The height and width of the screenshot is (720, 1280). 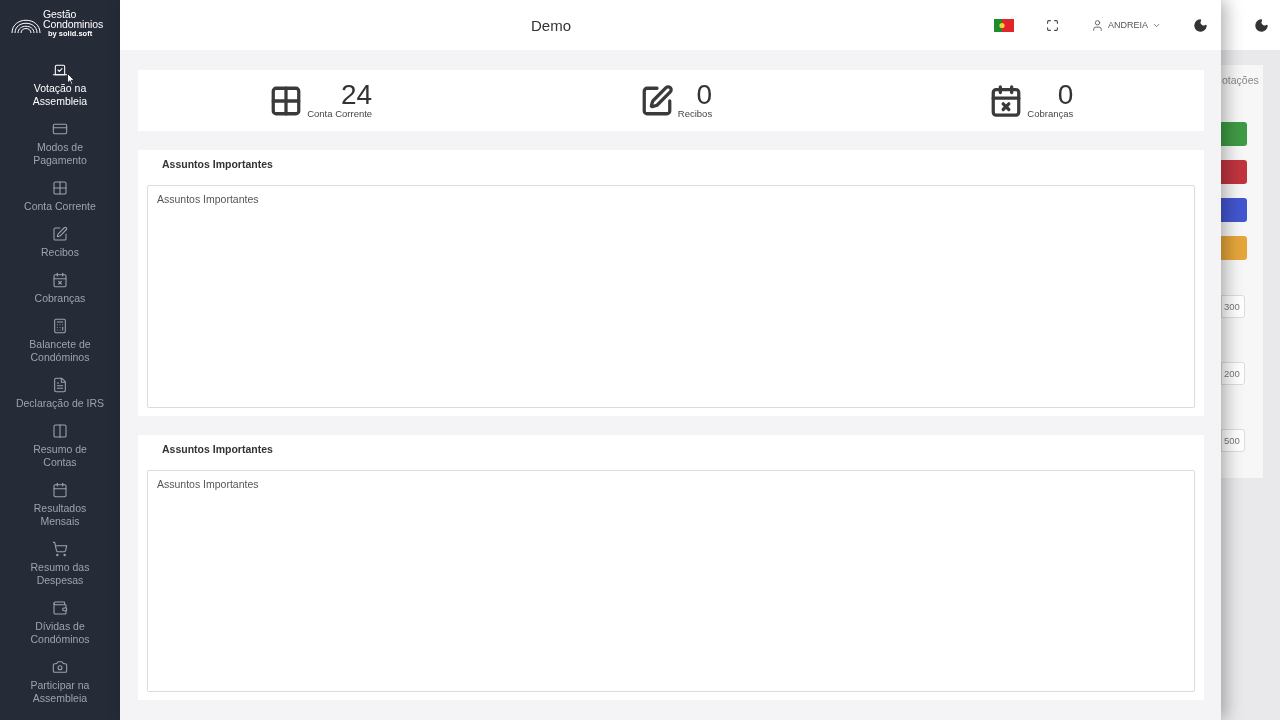 I want to click on sidebar-item: Recibos, so click(x=60, y=242).